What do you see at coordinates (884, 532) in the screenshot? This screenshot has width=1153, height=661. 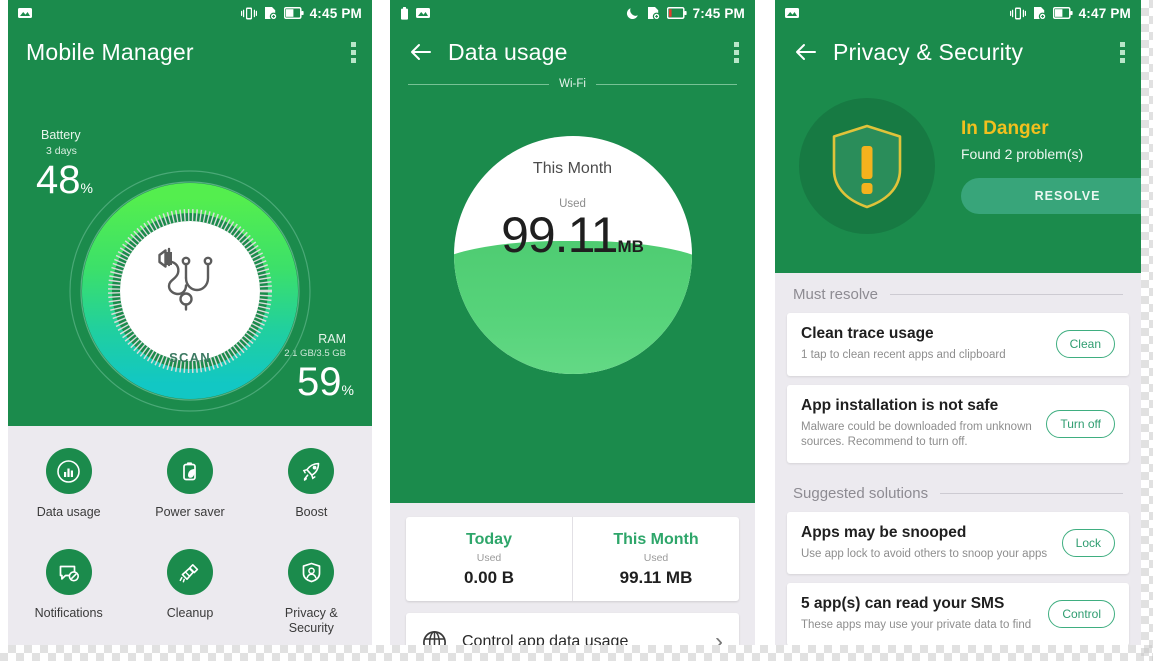 I see `item-title: Apps may be snooped` at bounding box center [884, 532].